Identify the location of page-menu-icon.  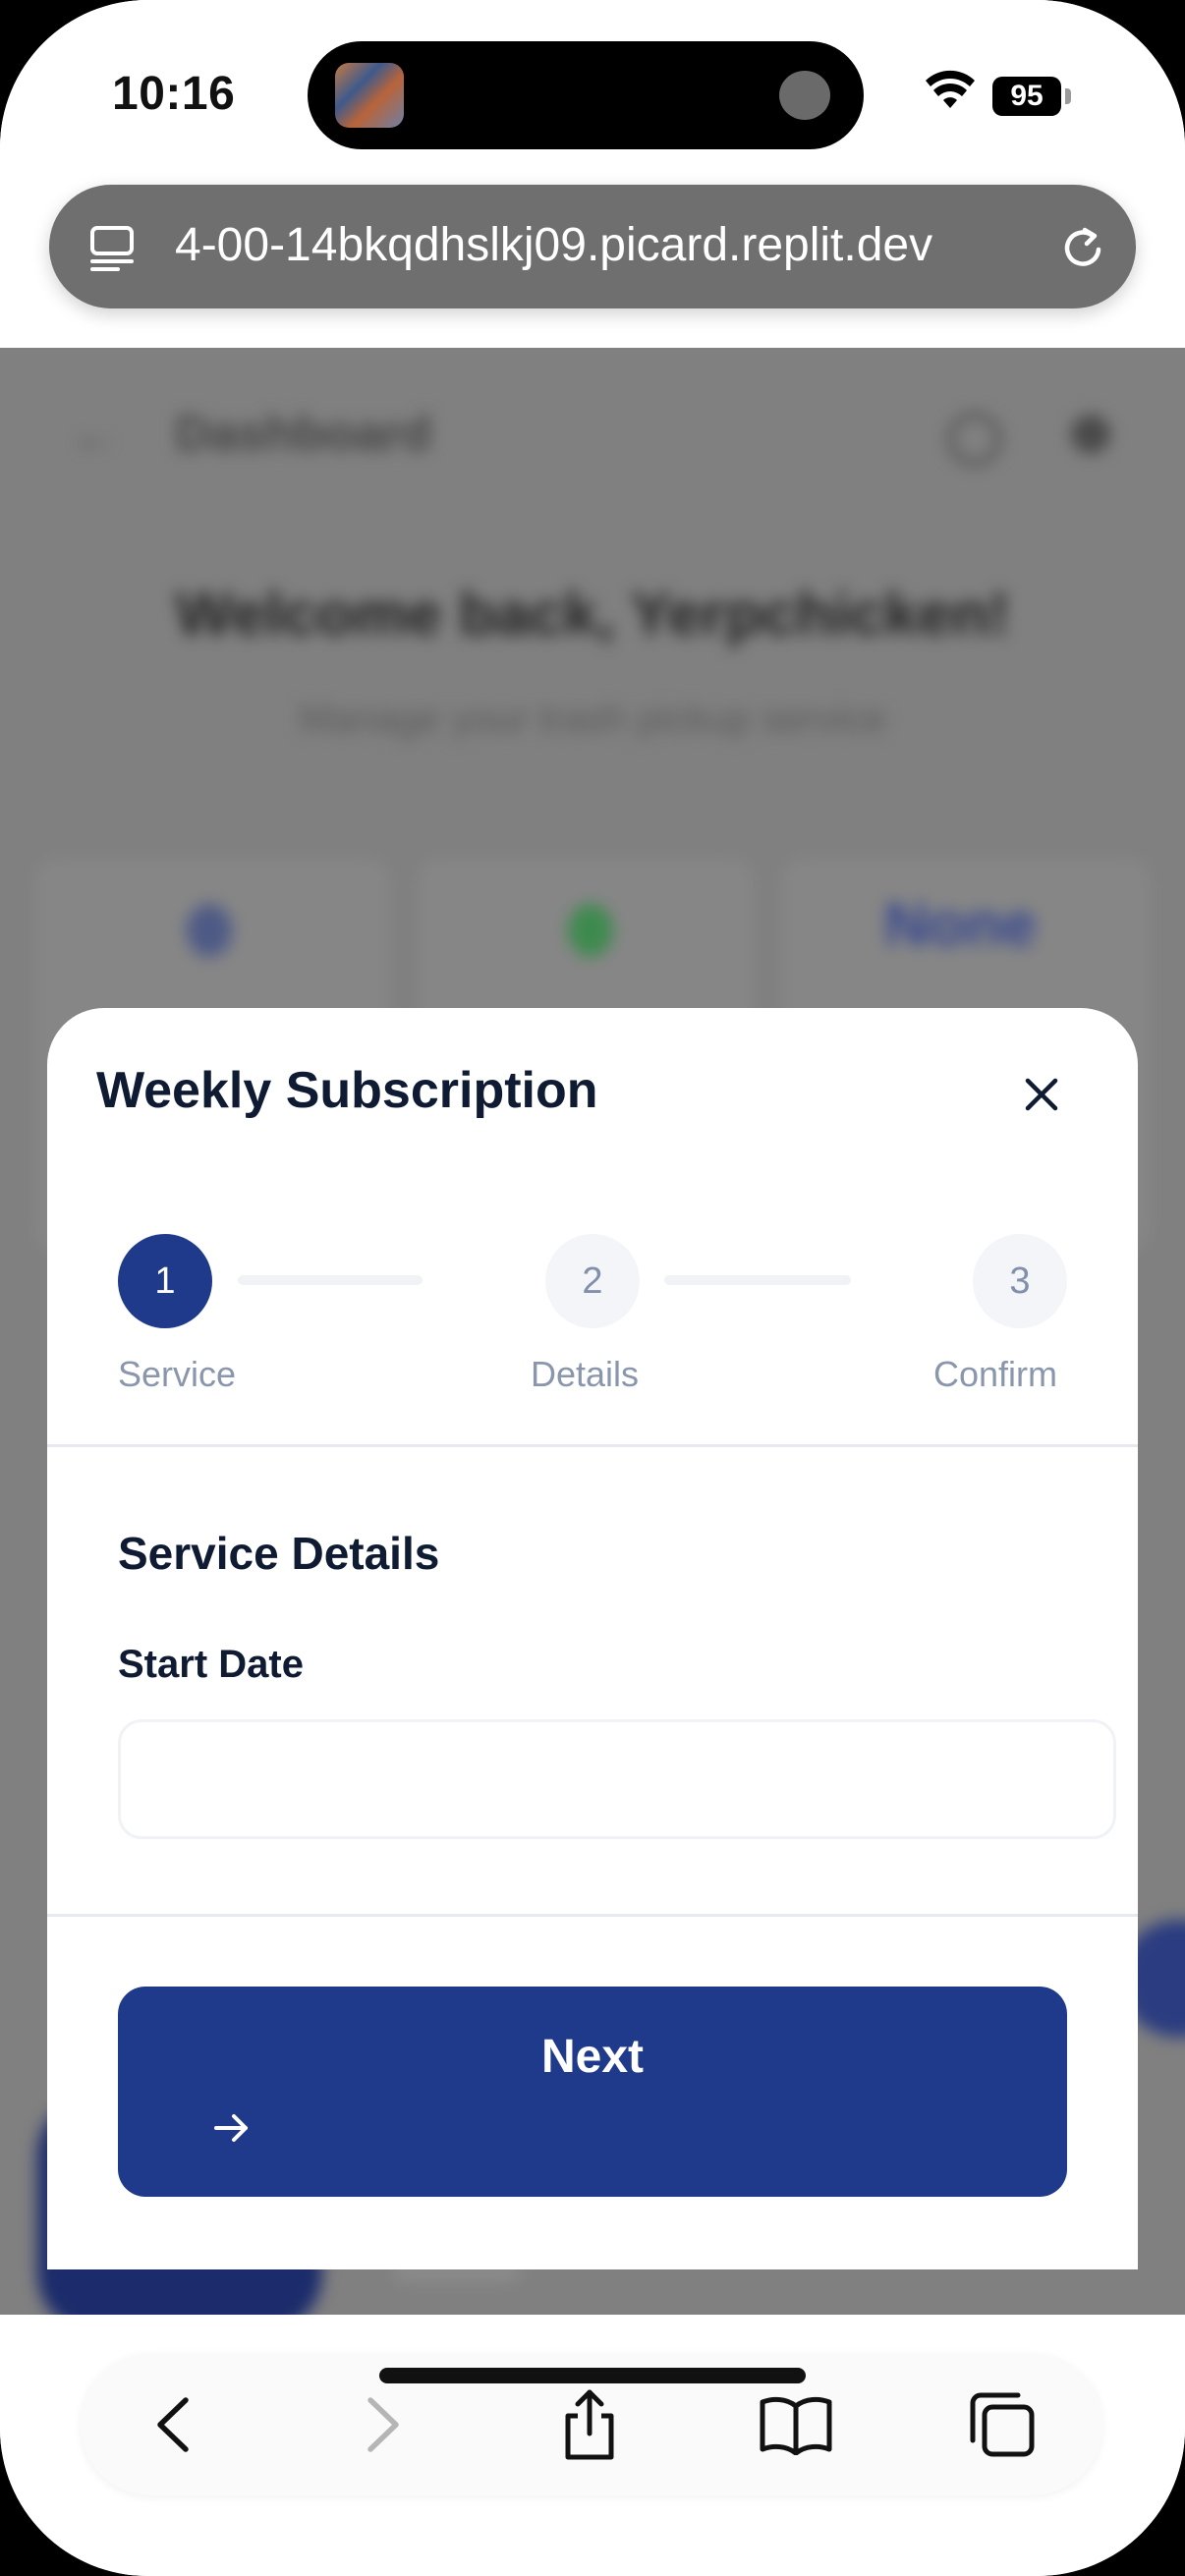
(114, 247).